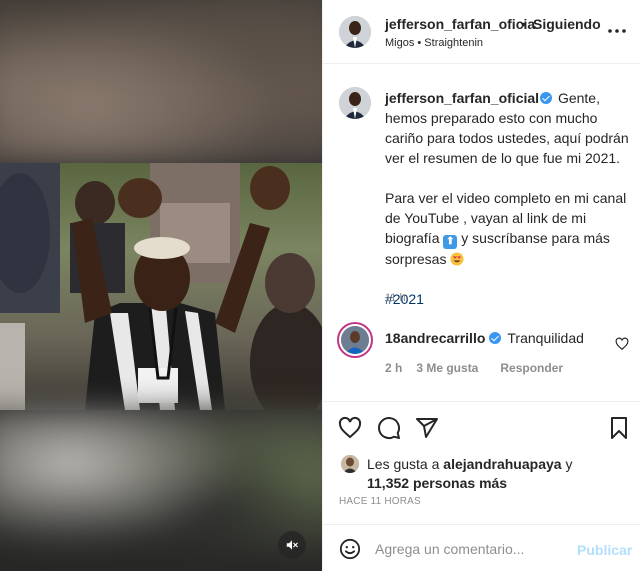  What do you see at coordinates (450, 242) in the screenshot?
I see `up-arrow-emoji-icon: ⬆` at bounding box center [450, 242].